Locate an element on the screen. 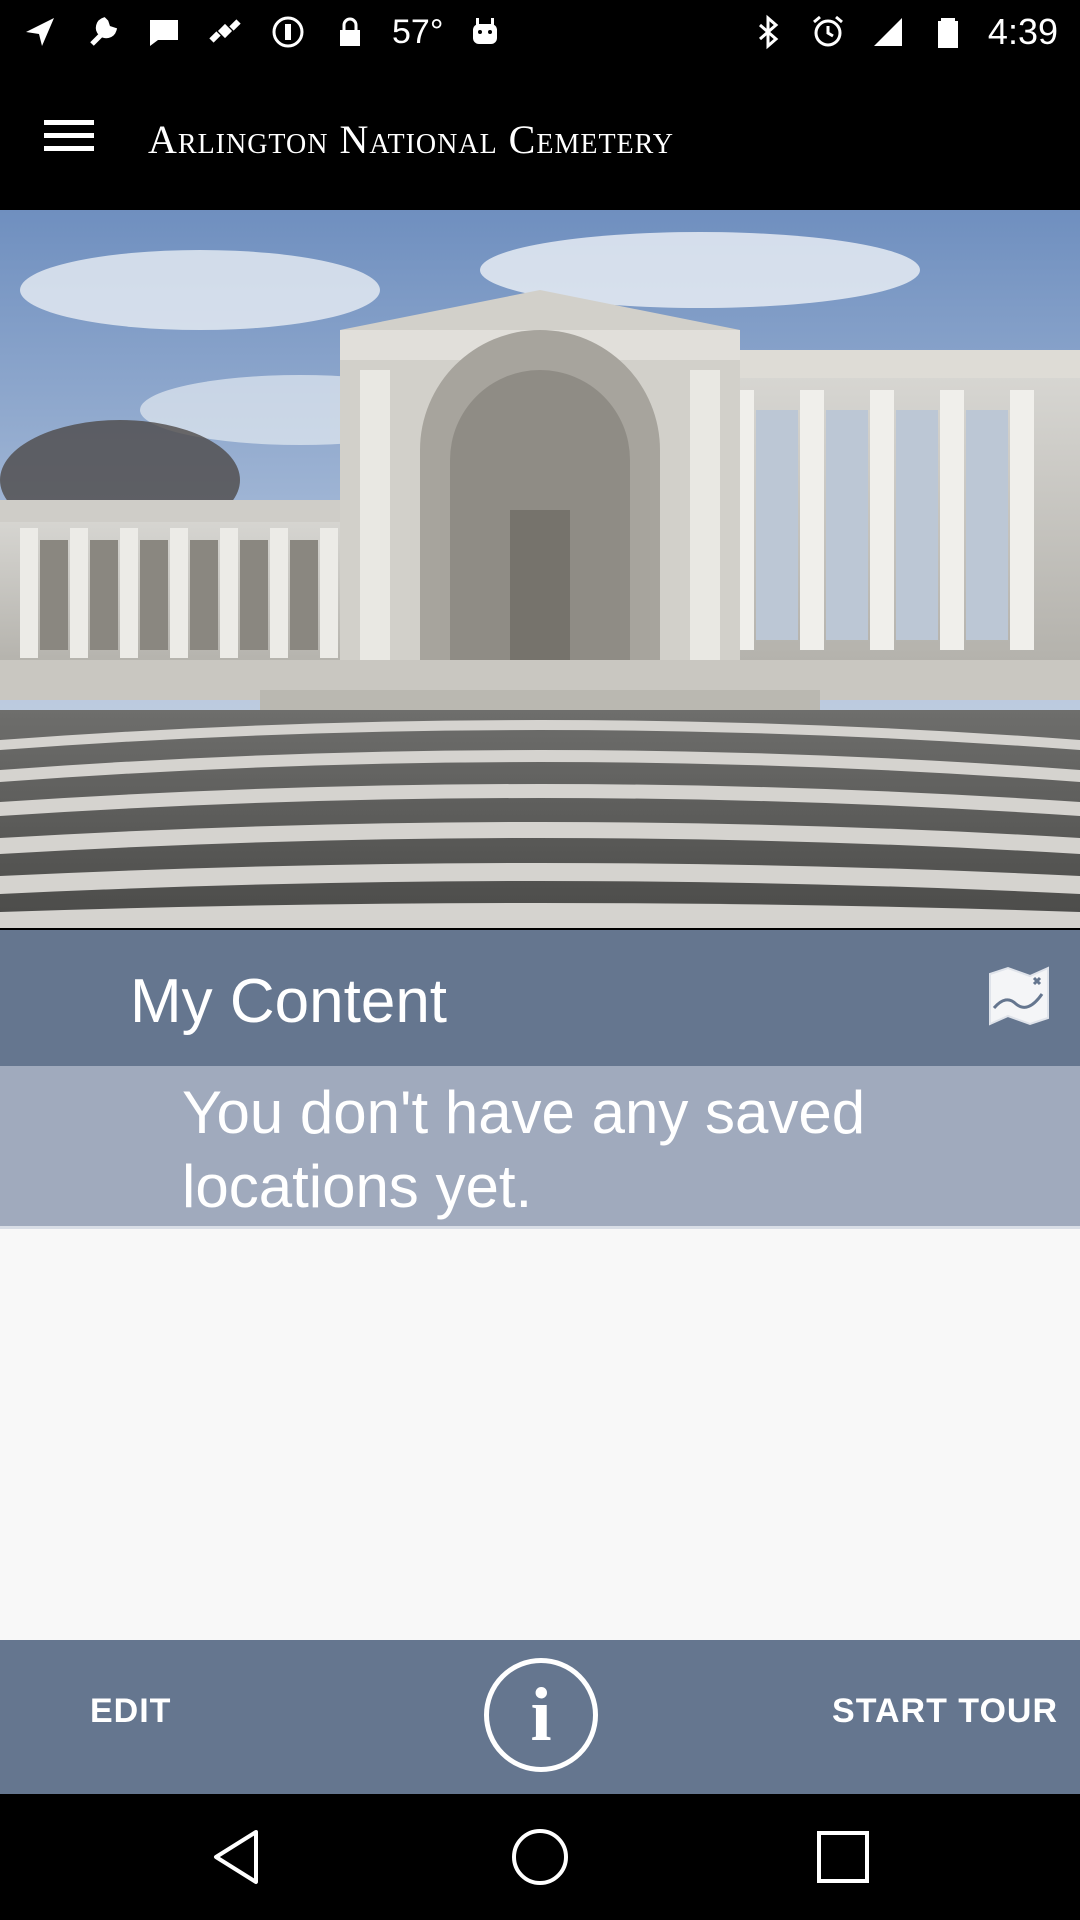 Image resolution: width=1080 pixels, height=1920 pixels. status-bar-right: 4:39 is located at coordinates (903, 32).